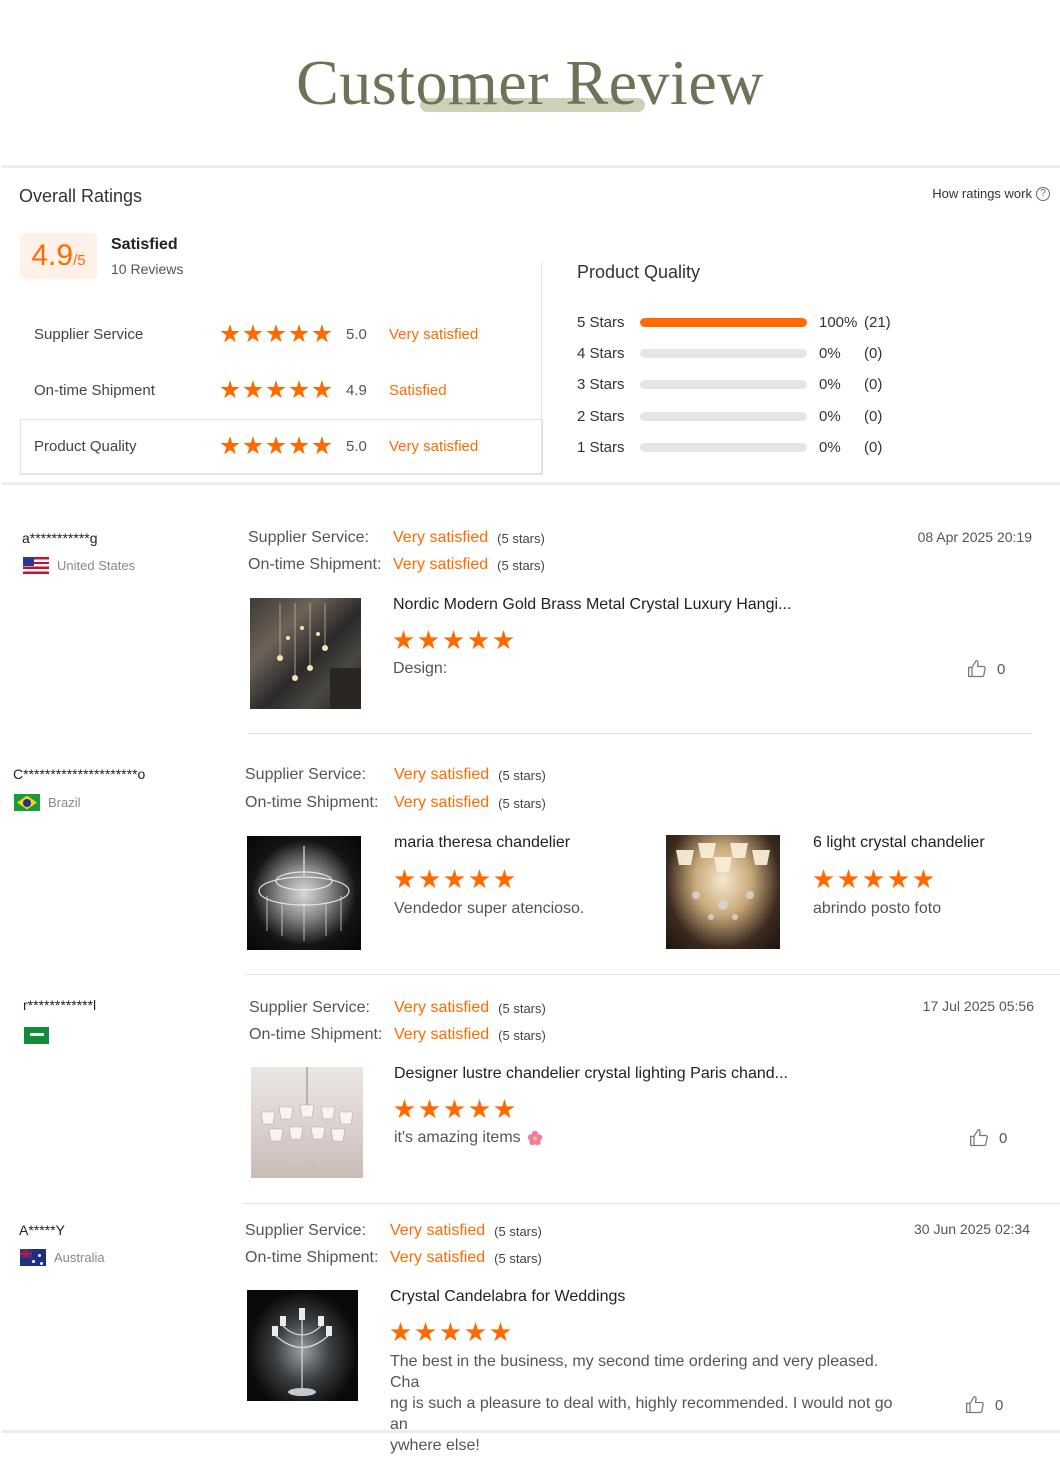  I want to click on product-title: maria theresa chandelier, so click(482, 843).